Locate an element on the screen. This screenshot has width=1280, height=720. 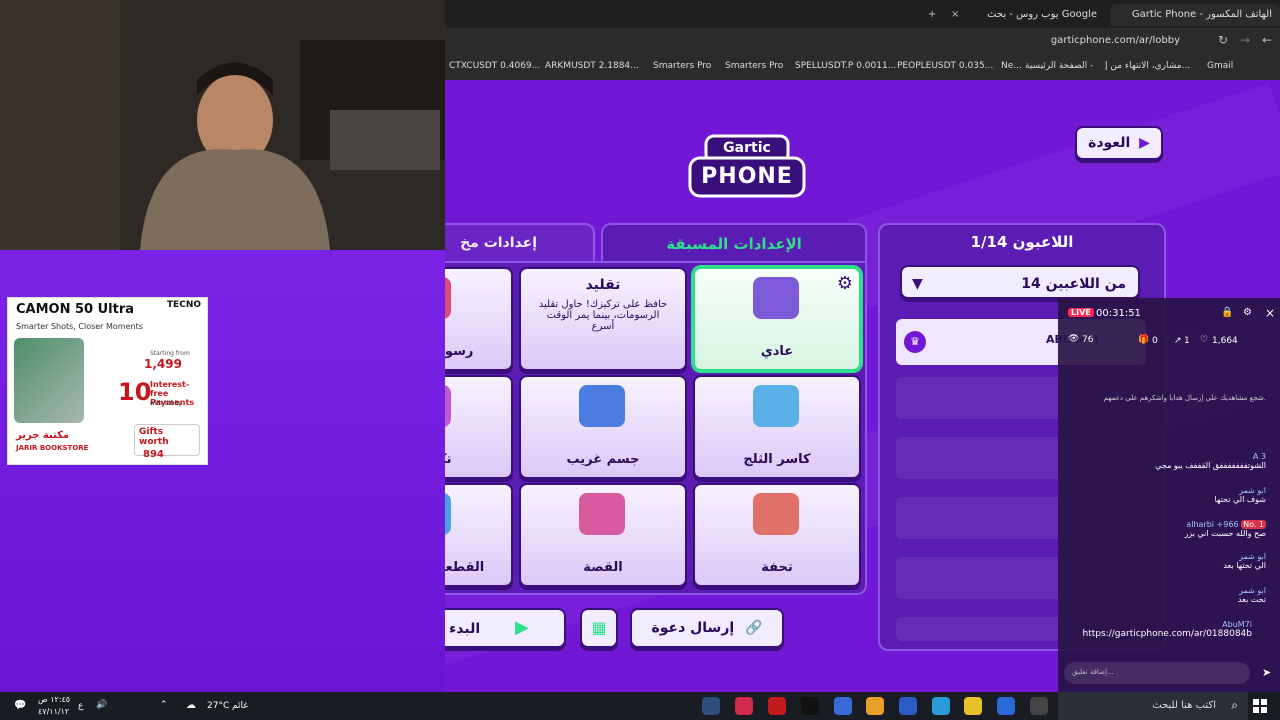
tab-google-search: يوب روس - بحث Google is located at coordinates (1035, 15).